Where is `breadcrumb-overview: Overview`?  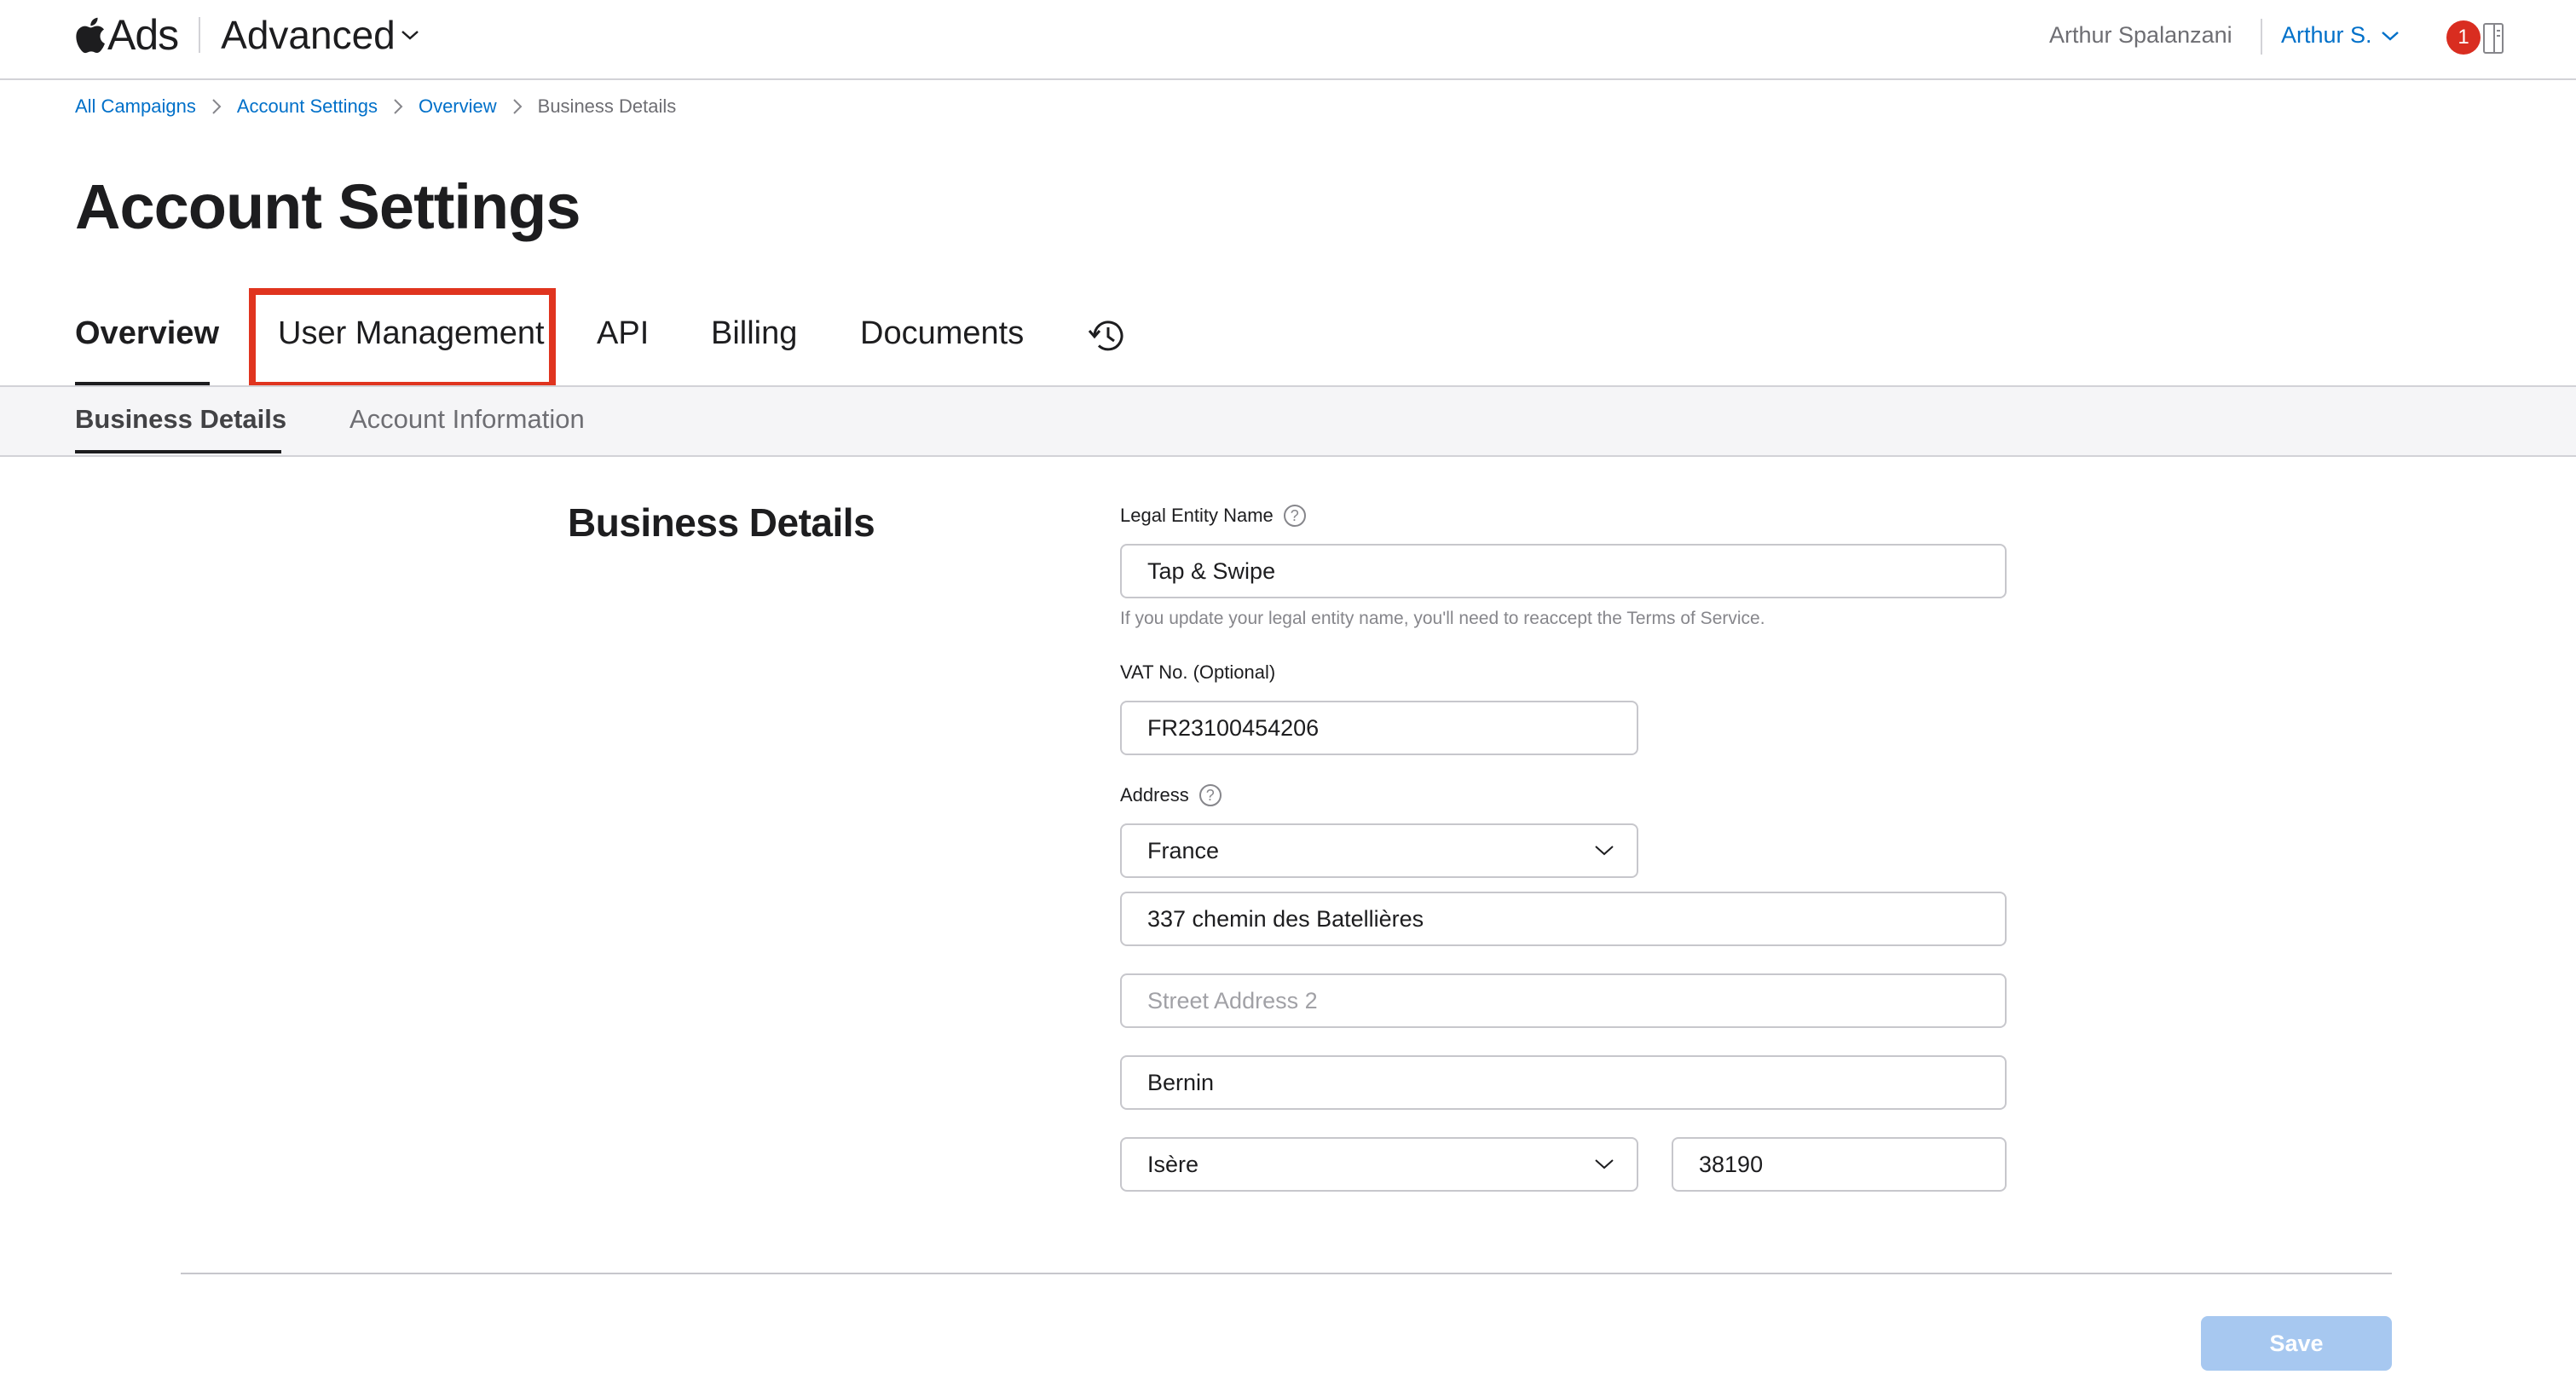 breadcrumb-overview: Overview is located at coordinates (458, 106).